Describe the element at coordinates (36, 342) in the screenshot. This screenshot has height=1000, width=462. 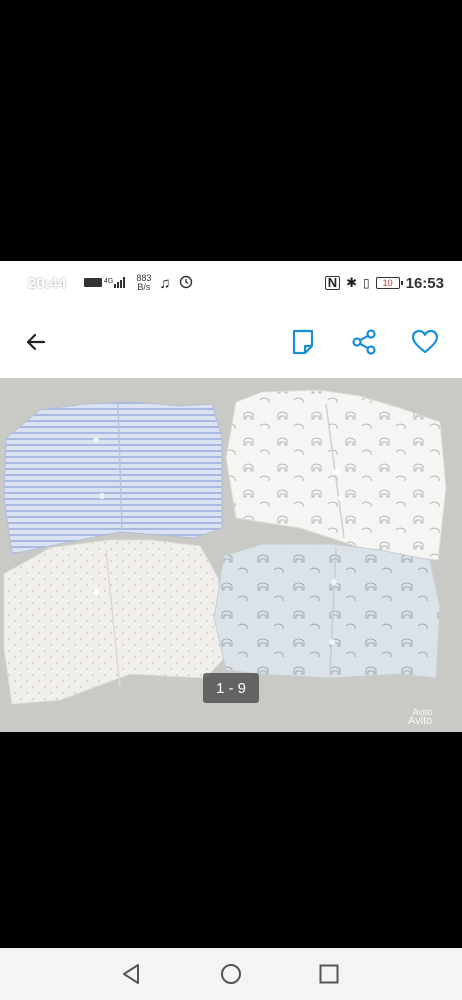
I see `arrow-left-icon` at that location.